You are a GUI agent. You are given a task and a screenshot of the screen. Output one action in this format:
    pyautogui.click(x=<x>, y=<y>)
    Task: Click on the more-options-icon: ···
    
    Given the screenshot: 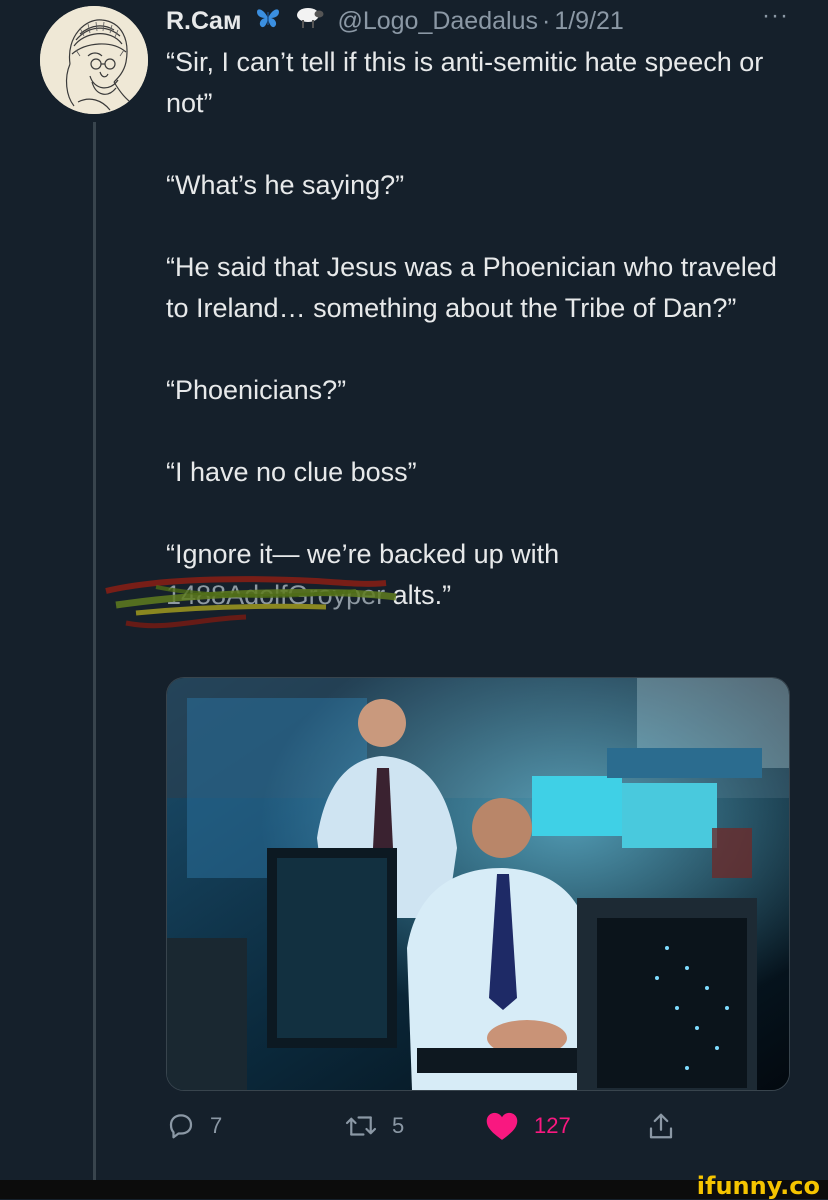 What is the action you would take?
    pyautogui.click(x=775, y=16)
    